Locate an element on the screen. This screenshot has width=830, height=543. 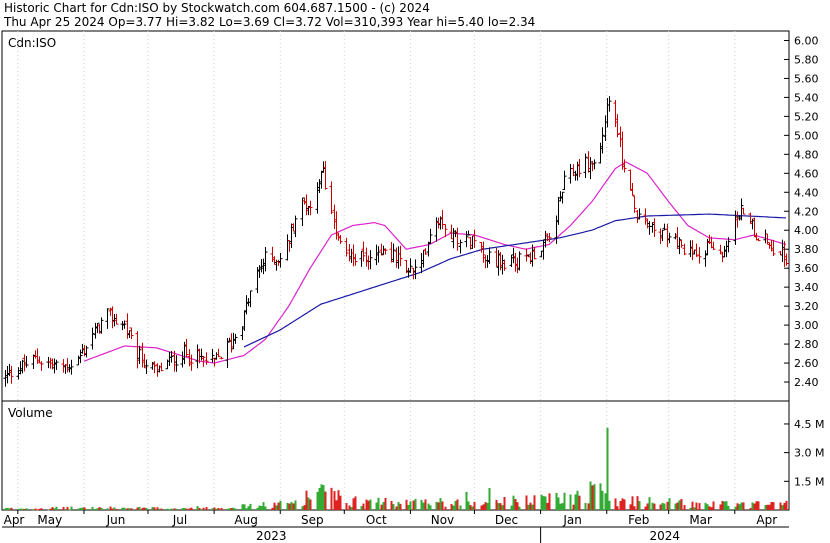
price-tick-label: 5.60 is located at coordinates (806, 78).